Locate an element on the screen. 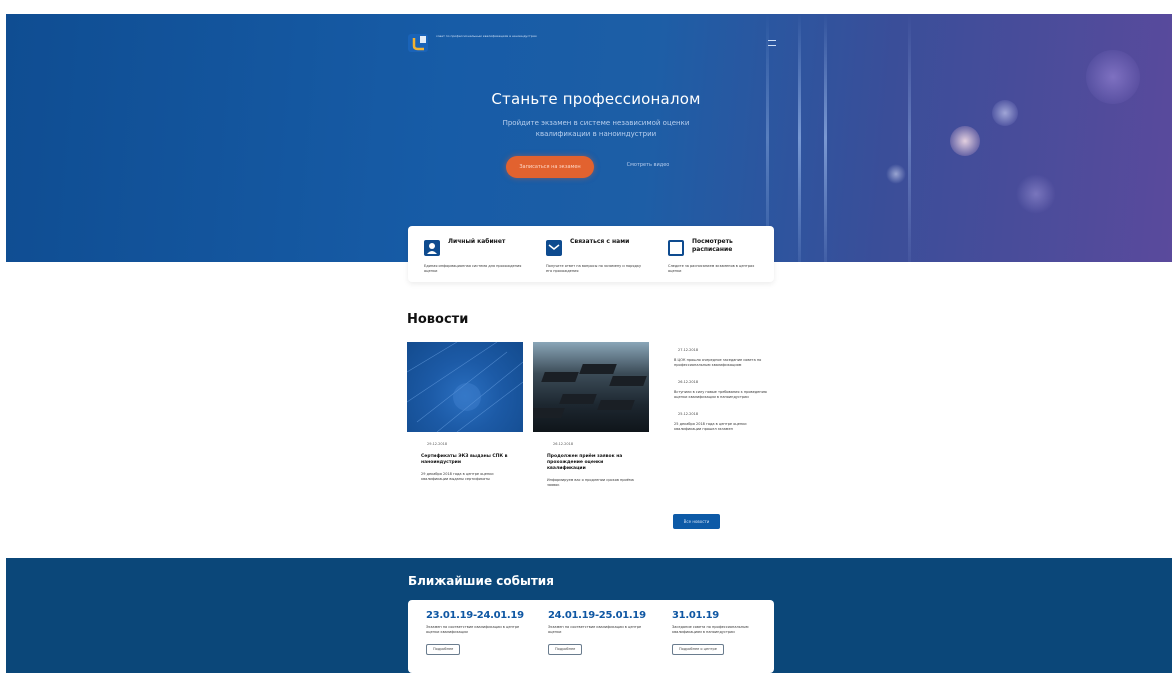 This screenshot has height=673, width=1172. event-date: 23.01.19-24.01.19 is located at coordinates (475, 615).